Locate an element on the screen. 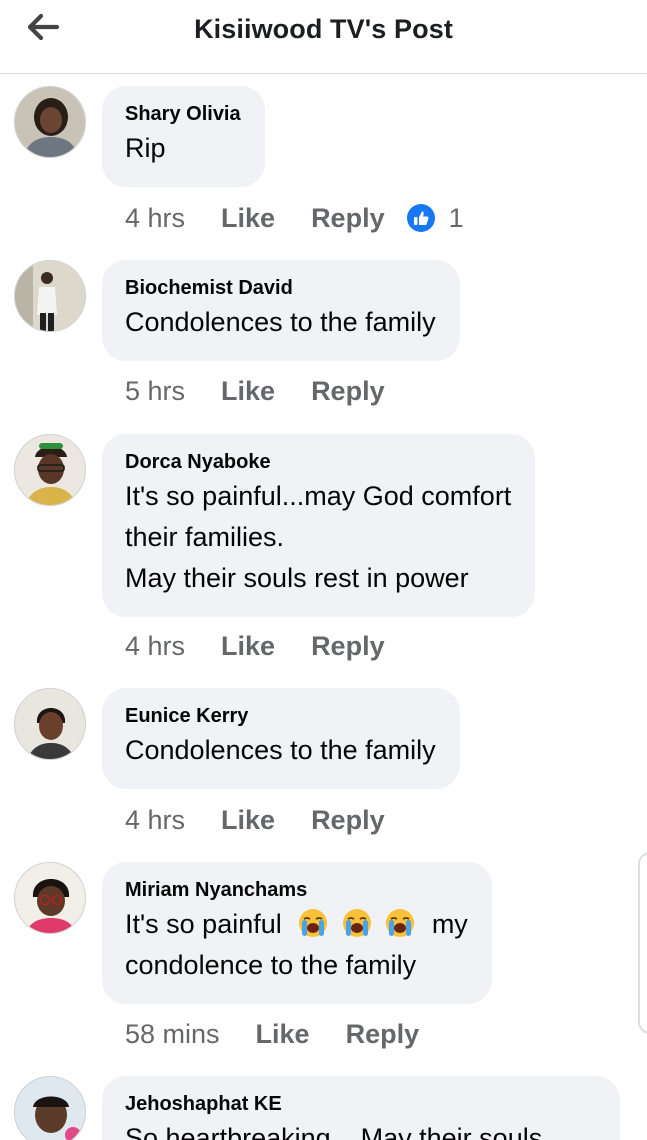 The image size is (647, 1140). comment-actions: 58 mins Like Reply is located at coordinates (272, 1034).